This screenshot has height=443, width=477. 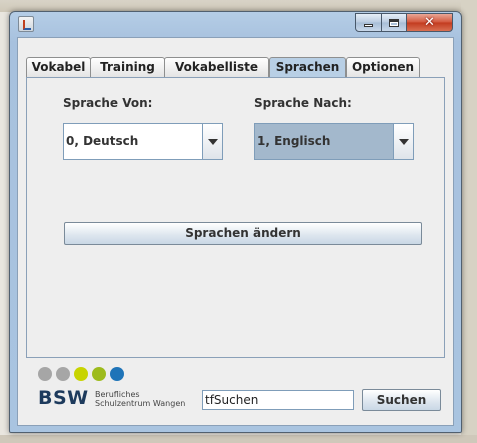 What do you see at coordinates (102, 141) in the screenshot?
I see `sprache-von-value: 0, Deutsch` at bounding box center [102, 141].